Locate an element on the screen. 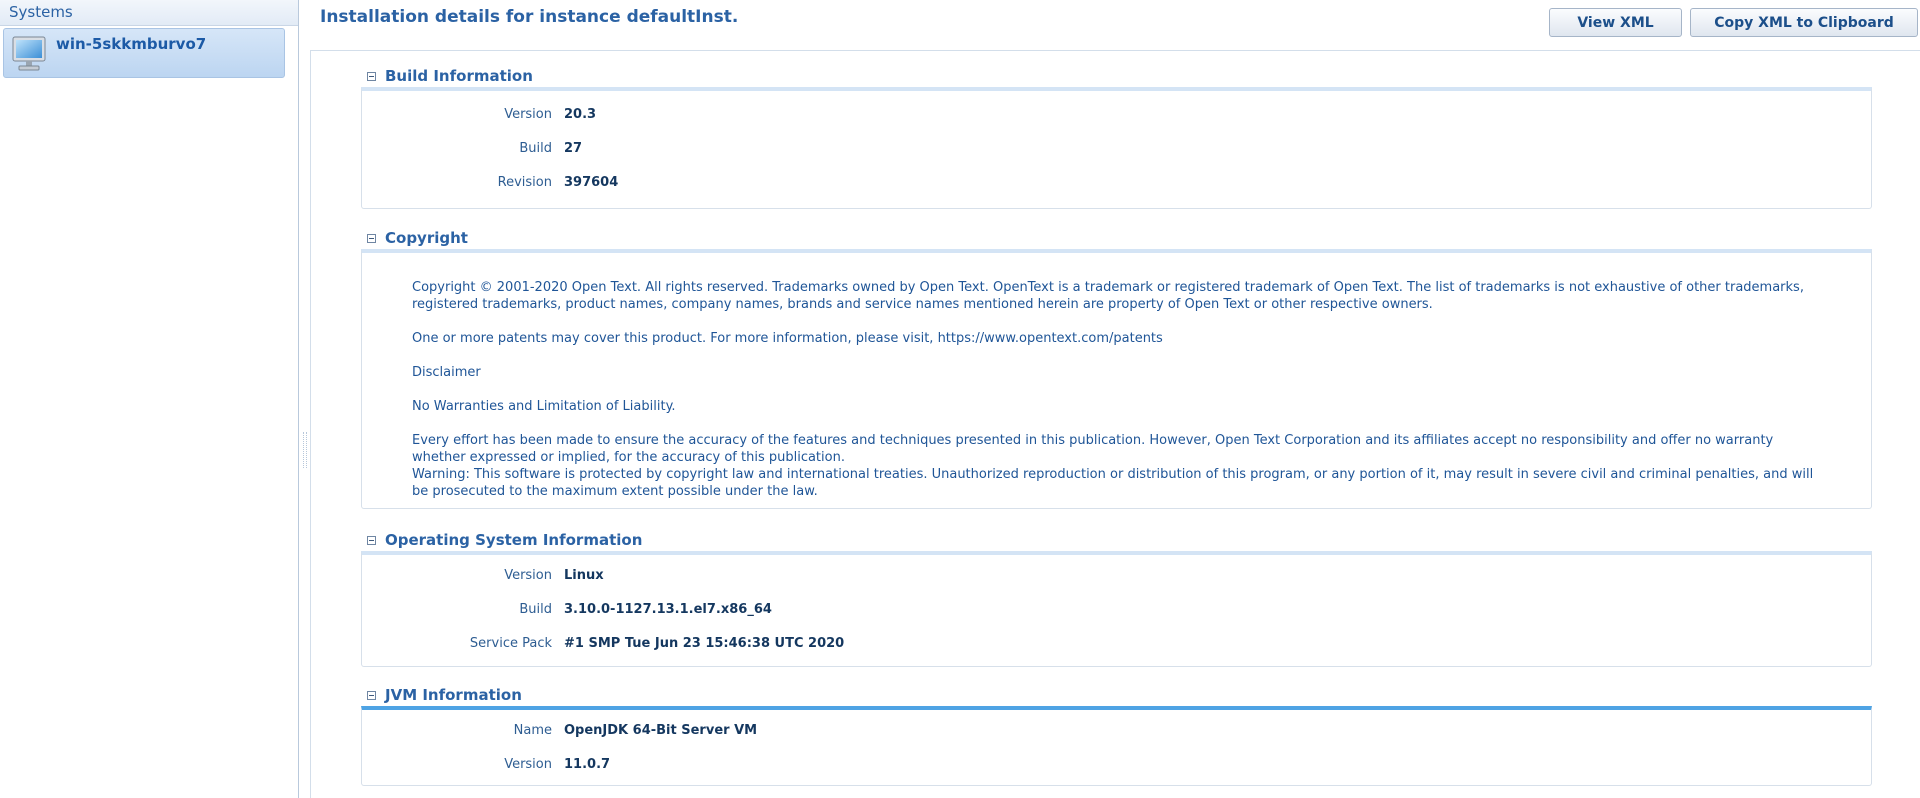  system-item-win-5skkmburvo7: win-5skkmburvo7 is located at coordinates (144, 53).